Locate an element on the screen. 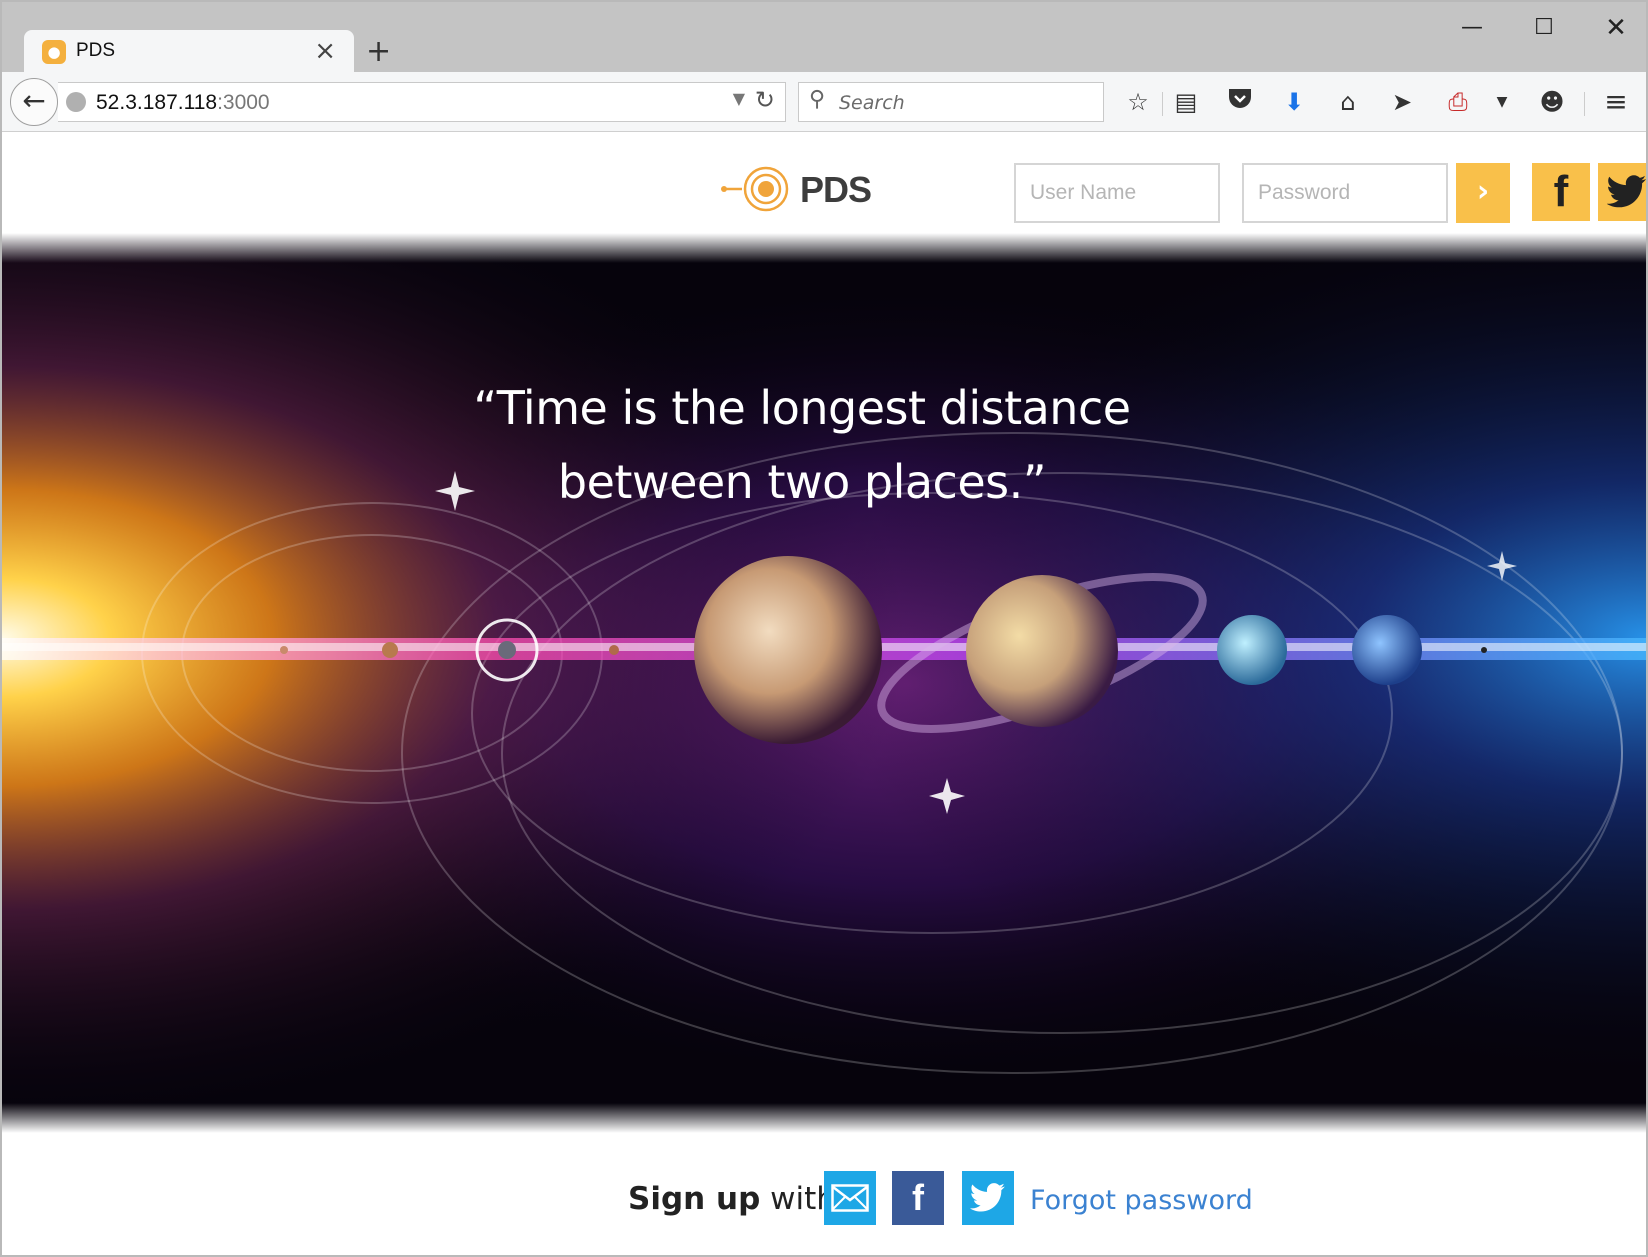 The width and height of the screenshot is (1648, 1257). send-icon: ➤ is located at coordinates (1402, 102).